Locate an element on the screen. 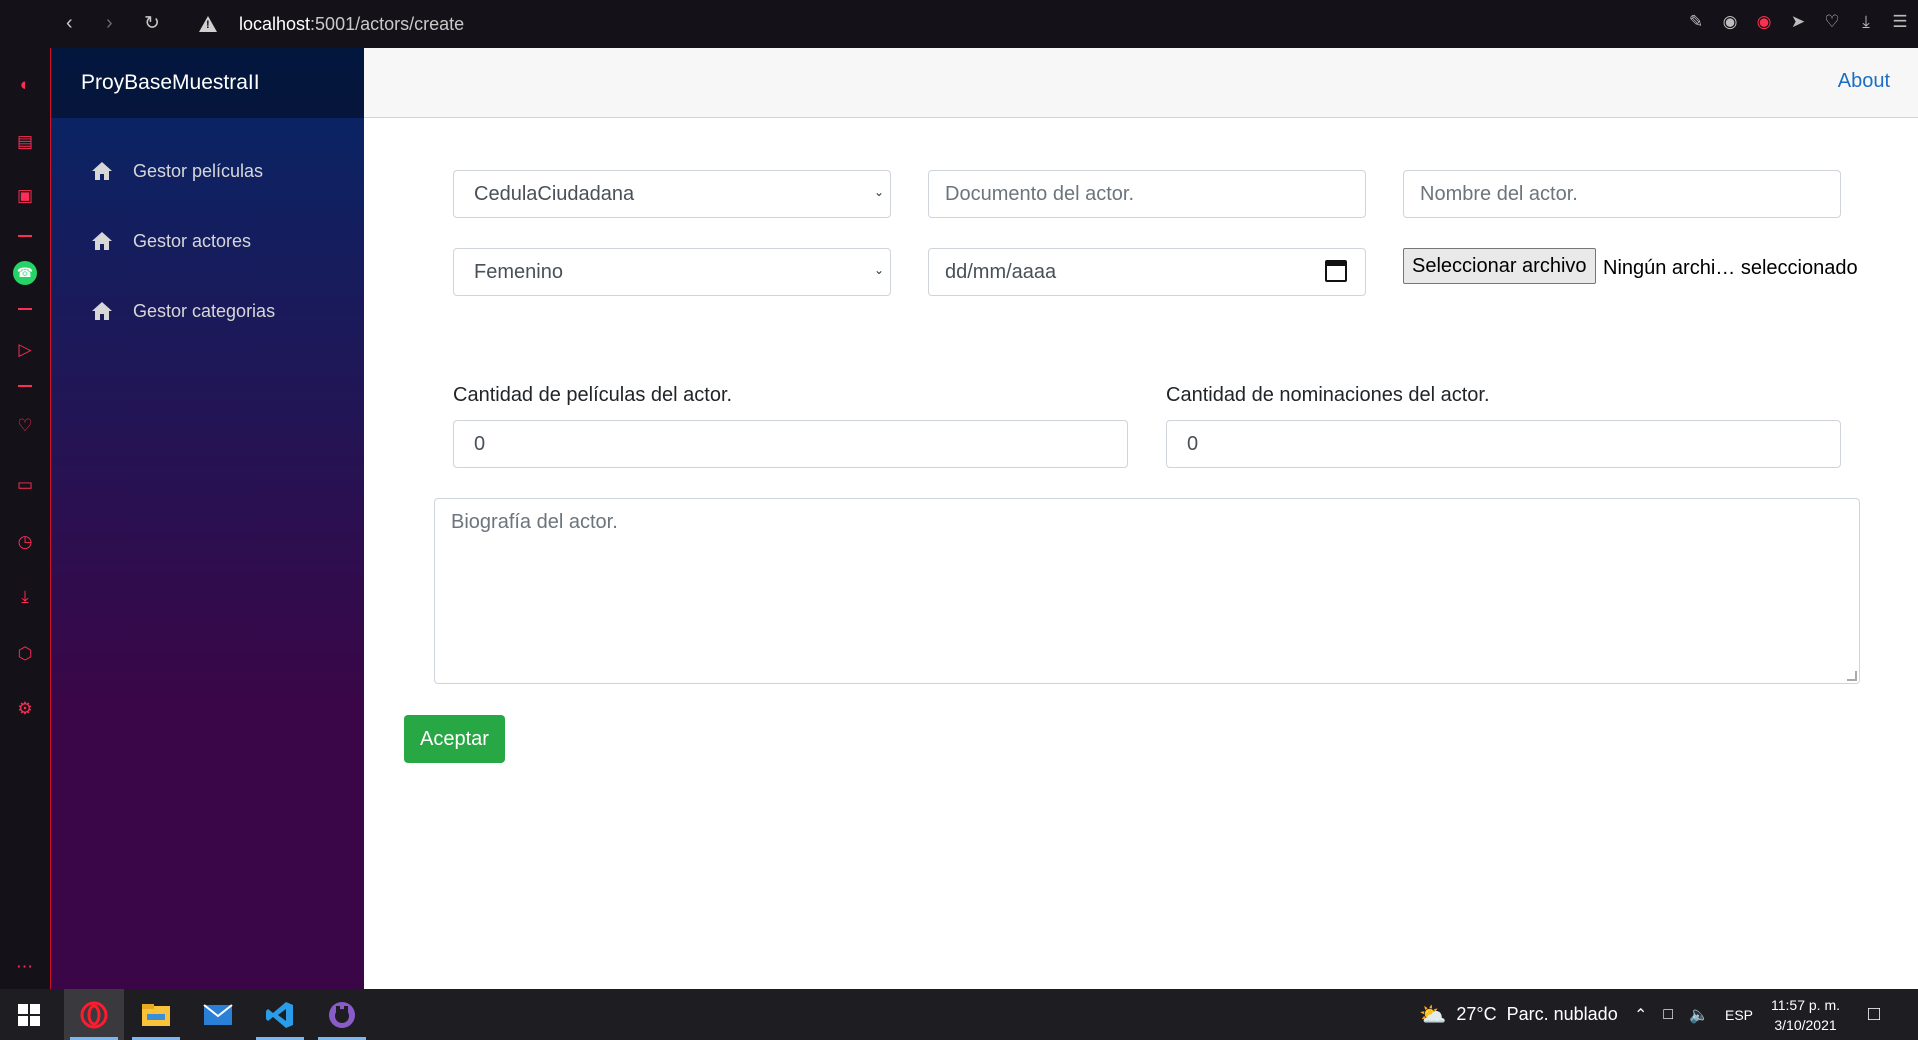 The height and width of the screenshot is (1040, 1918). nominations-label: Cantidad de nominaciones del actor. is located at coordinates (1328, 395).